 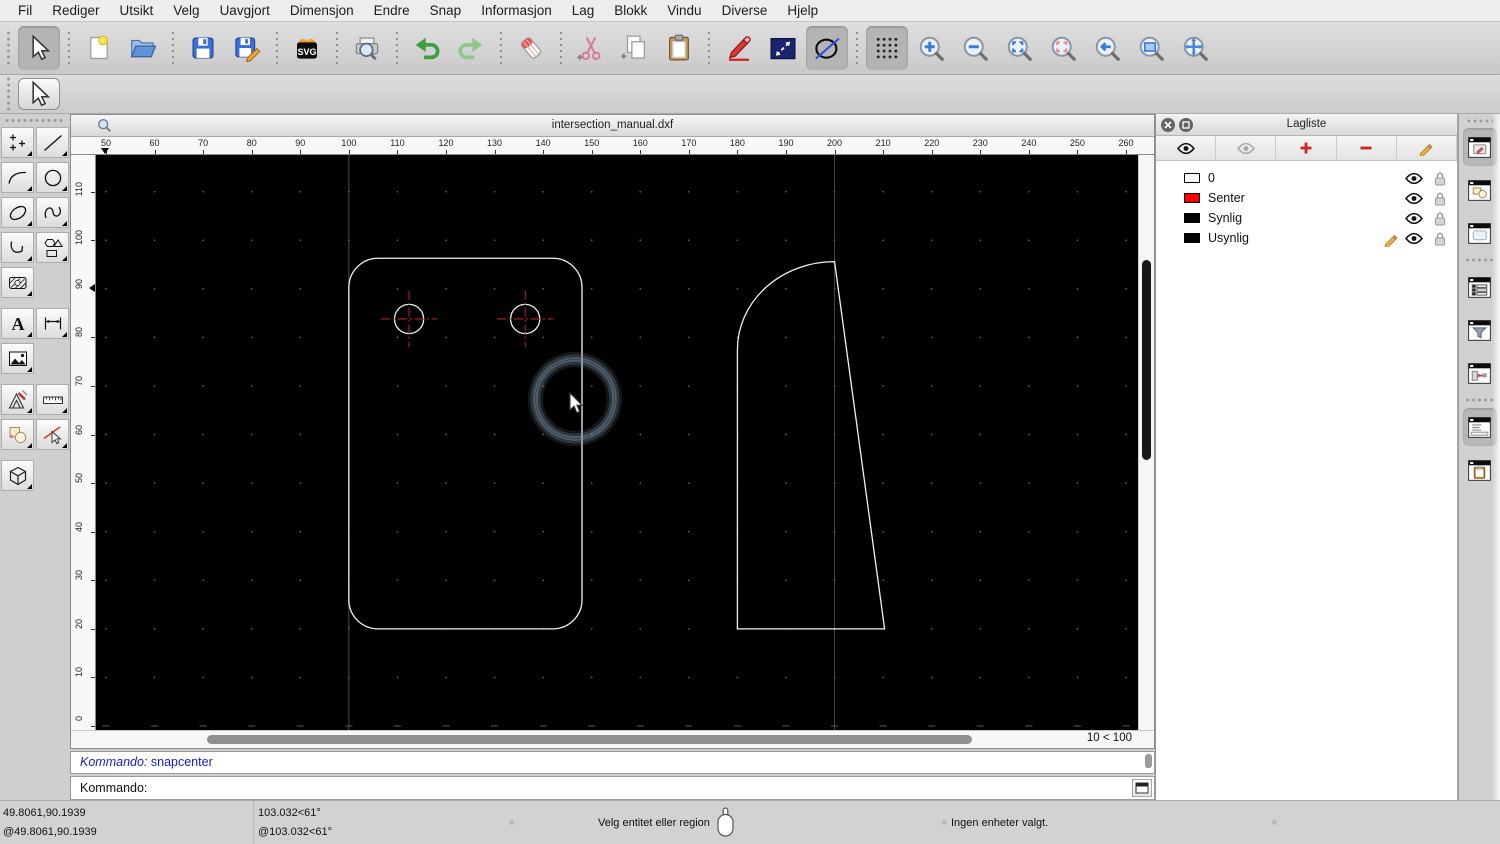 I want to click on draw-ellipse-button, so click(x=17, y=212).